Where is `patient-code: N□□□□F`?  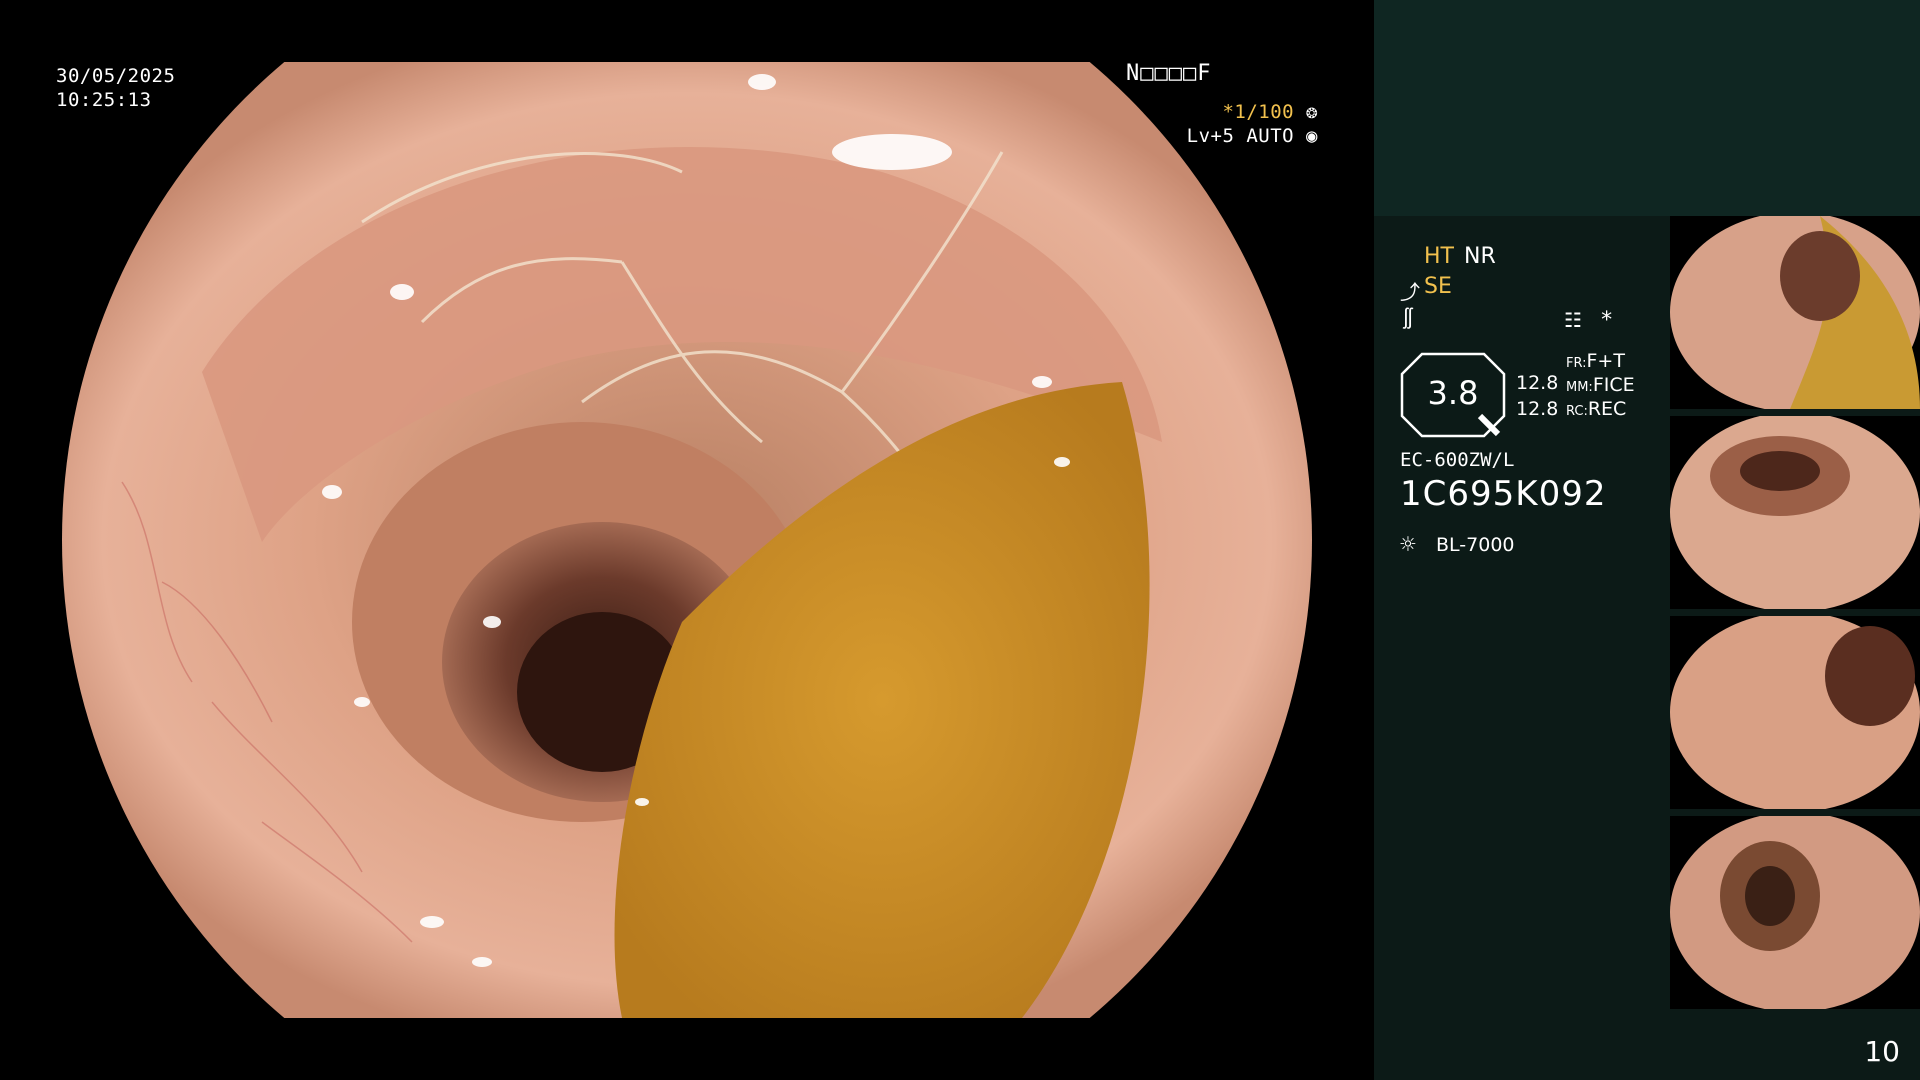
patient-code: N□□□□F is located at coordinates (1169, 73).